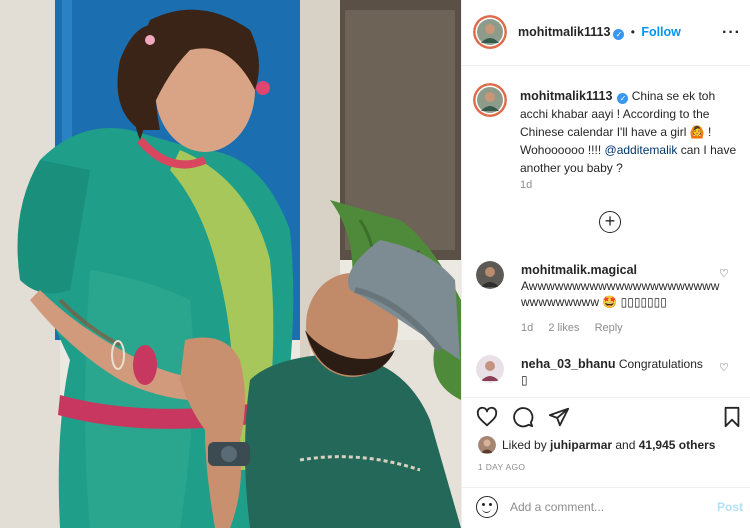 This screenshot has width=750, height=528. What do you see at coordinates (487, 417) in the screenshot?
I see `heart-icon` at bounding box center [487, 417].